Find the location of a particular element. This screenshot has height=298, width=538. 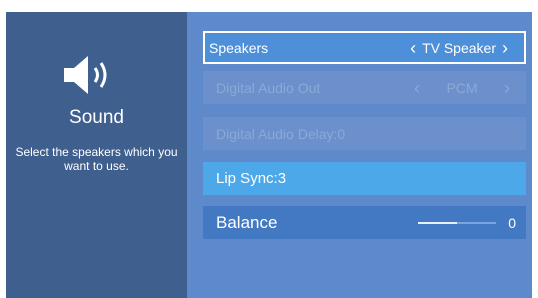

lip-sync-row: Lip Sync:3 is located at coordinates (364, 178).